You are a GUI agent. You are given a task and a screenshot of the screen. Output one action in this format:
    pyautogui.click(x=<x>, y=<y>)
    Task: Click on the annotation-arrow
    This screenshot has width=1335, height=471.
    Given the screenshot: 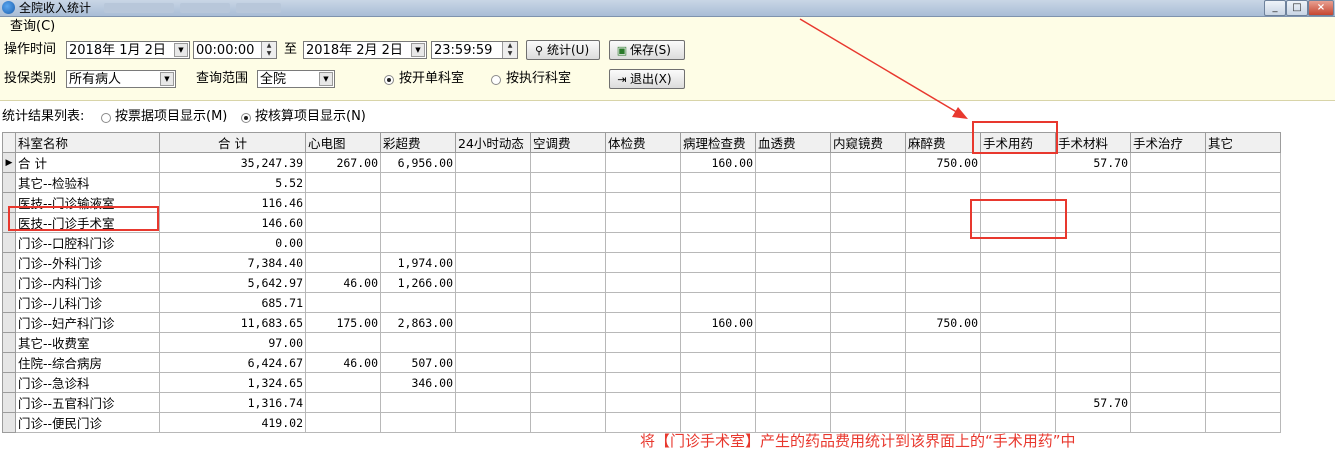 What is the action you would take?
    pyautogui.click(x=883, y=68)
    